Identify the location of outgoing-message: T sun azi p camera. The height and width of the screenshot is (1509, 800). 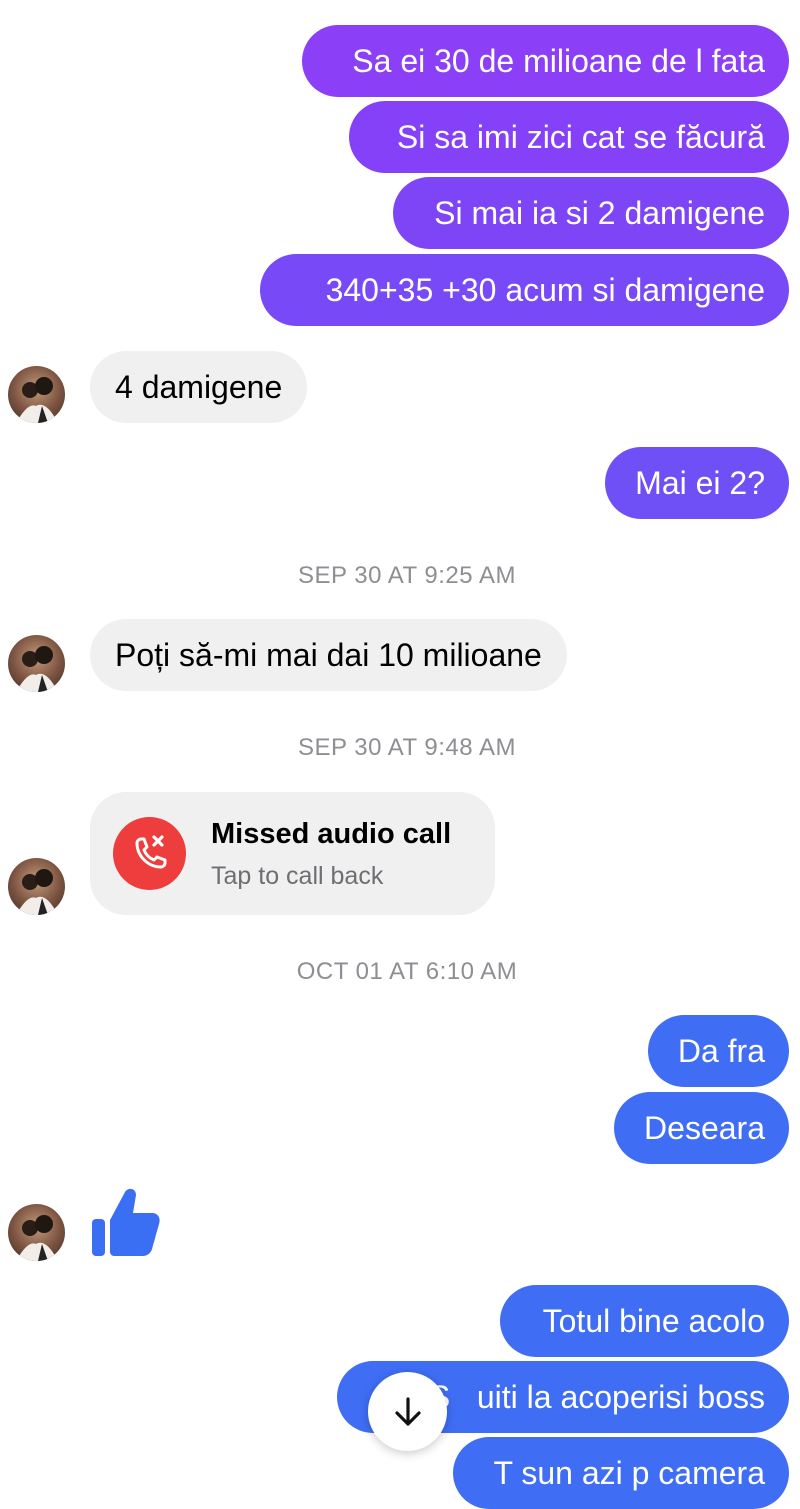
(621, 1473).